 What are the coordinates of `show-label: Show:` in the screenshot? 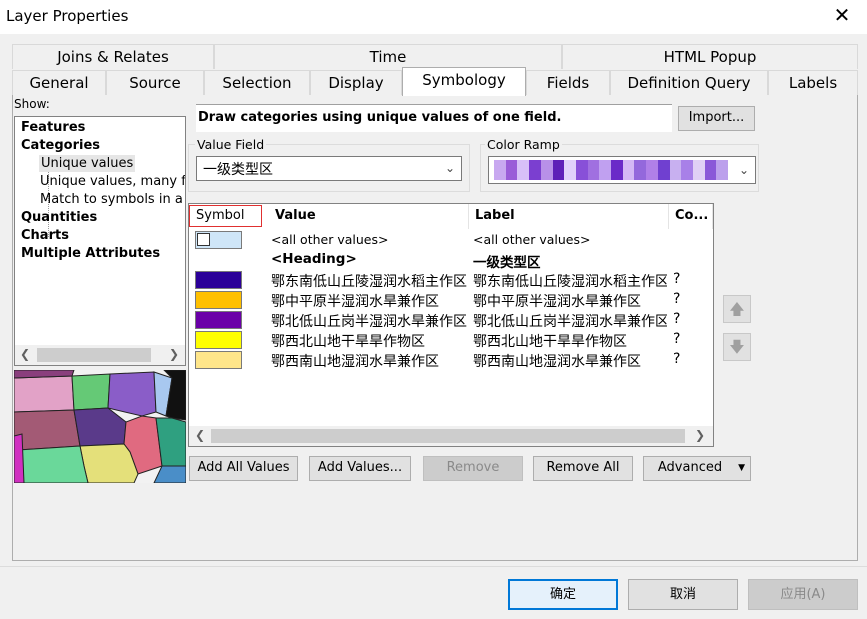 It's located at (32, 104).